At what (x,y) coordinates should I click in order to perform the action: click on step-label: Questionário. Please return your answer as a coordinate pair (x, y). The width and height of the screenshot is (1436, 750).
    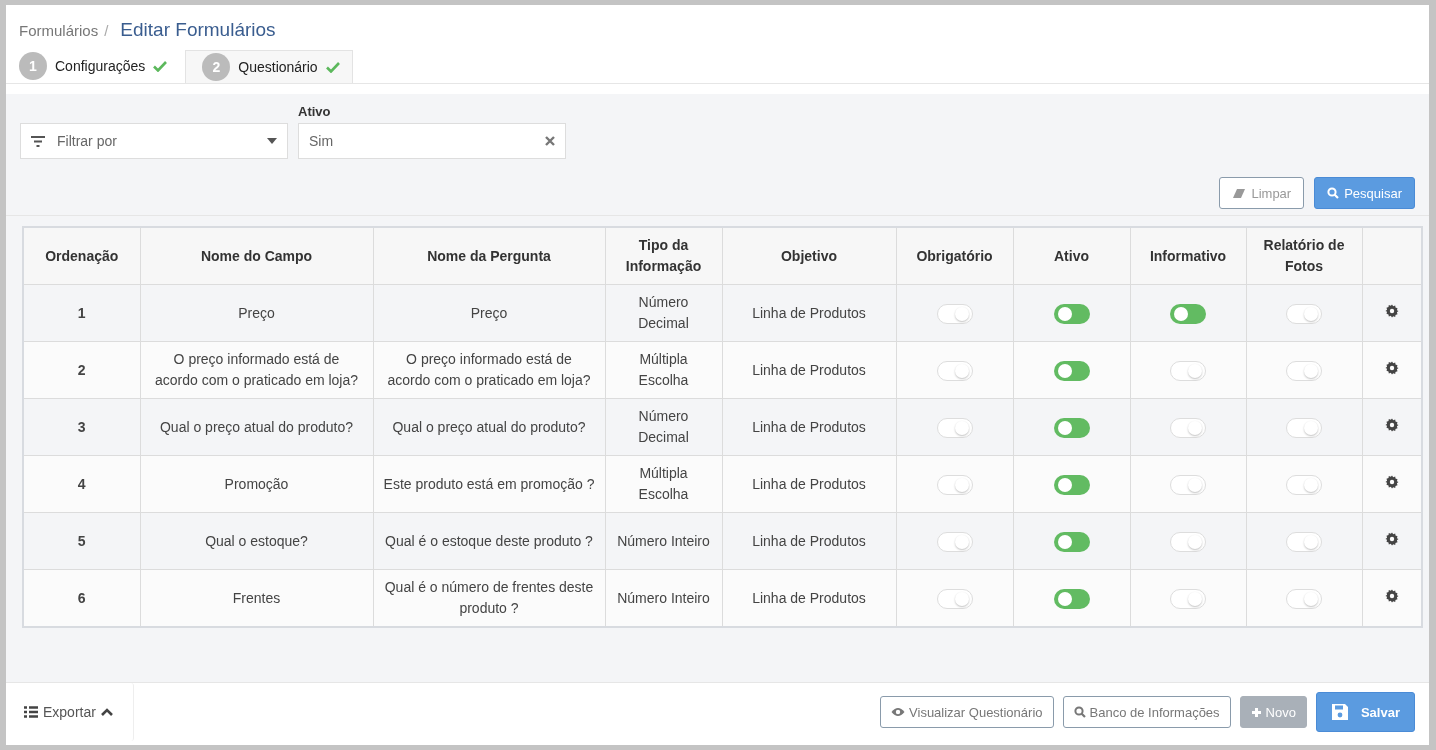
    Looking at the image, I should click on (278, 67).